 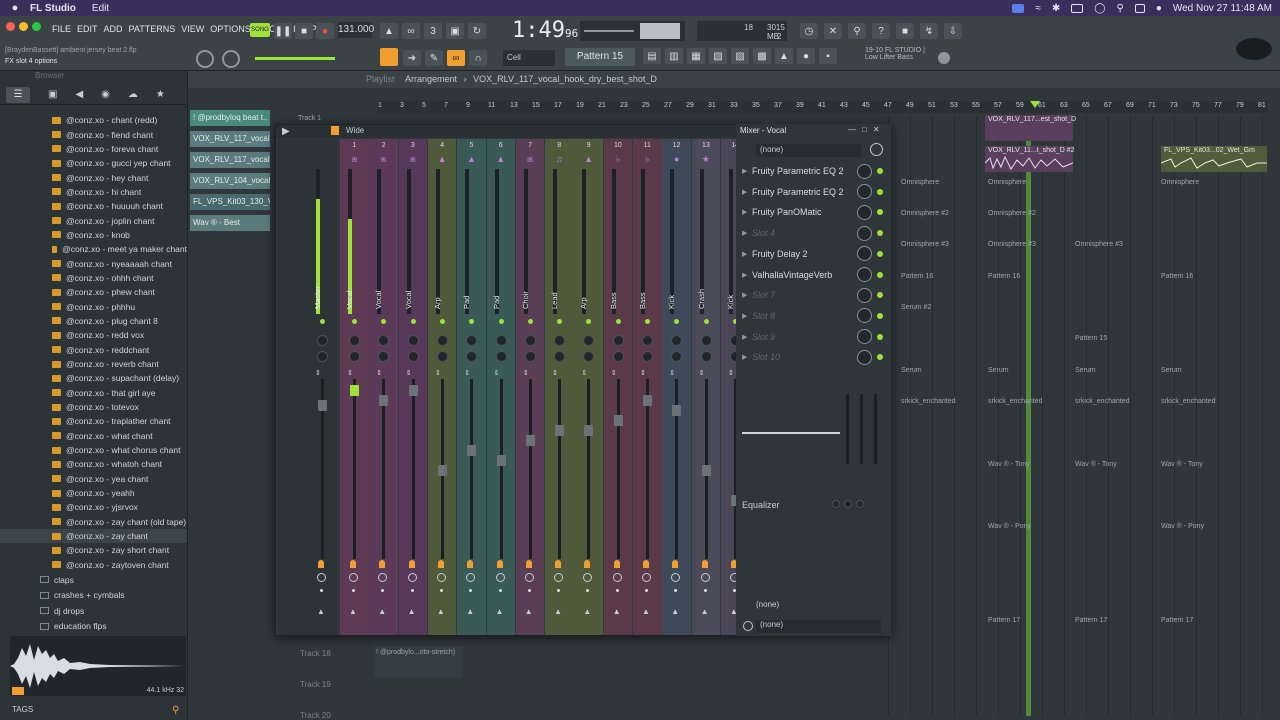 I want to click on control-center-icon, so click(x=1139, y=8).